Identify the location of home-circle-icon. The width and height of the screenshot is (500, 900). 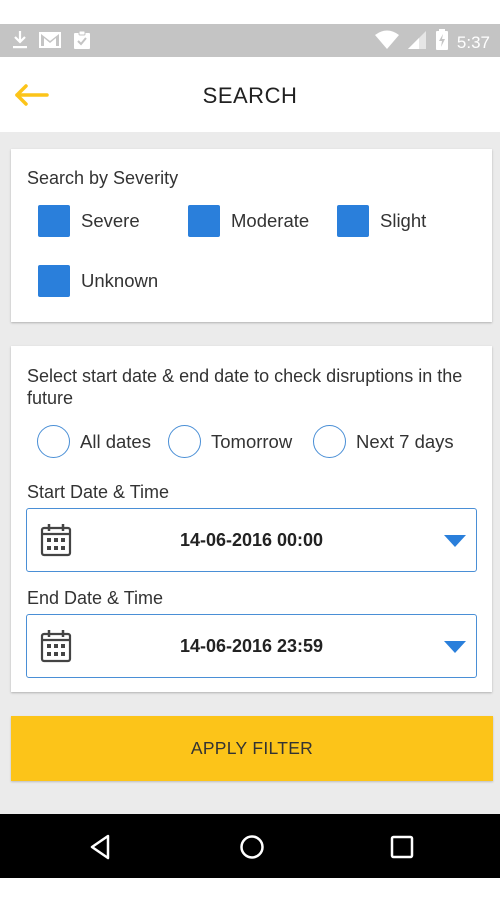
(252, 847).